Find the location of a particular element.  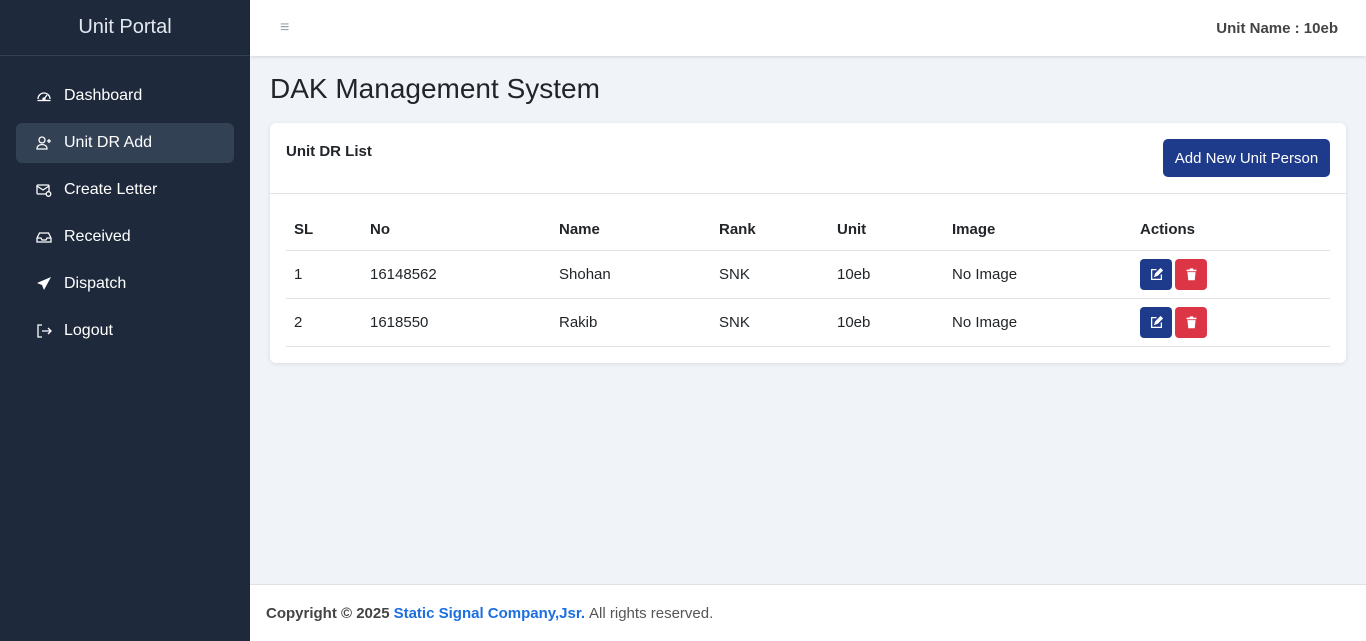

cell-sl: 1 is located at coordinates (324, 274).